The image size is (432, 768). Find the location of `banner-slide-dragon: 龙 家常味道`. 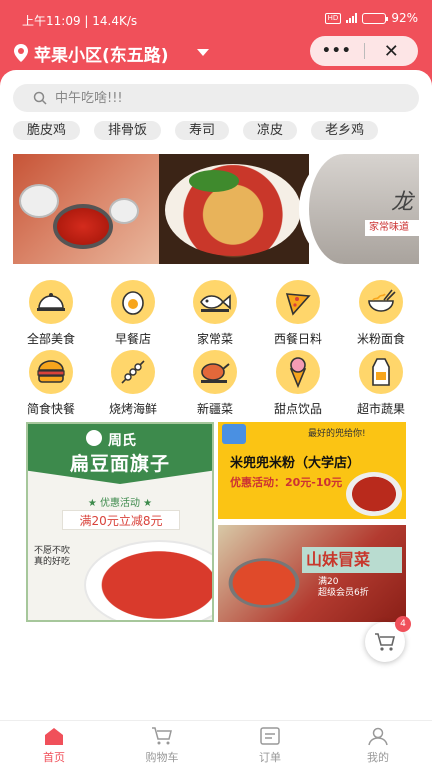

banner-slide-dragon: 龙 家常味道 is located at coordinates (359, 209).